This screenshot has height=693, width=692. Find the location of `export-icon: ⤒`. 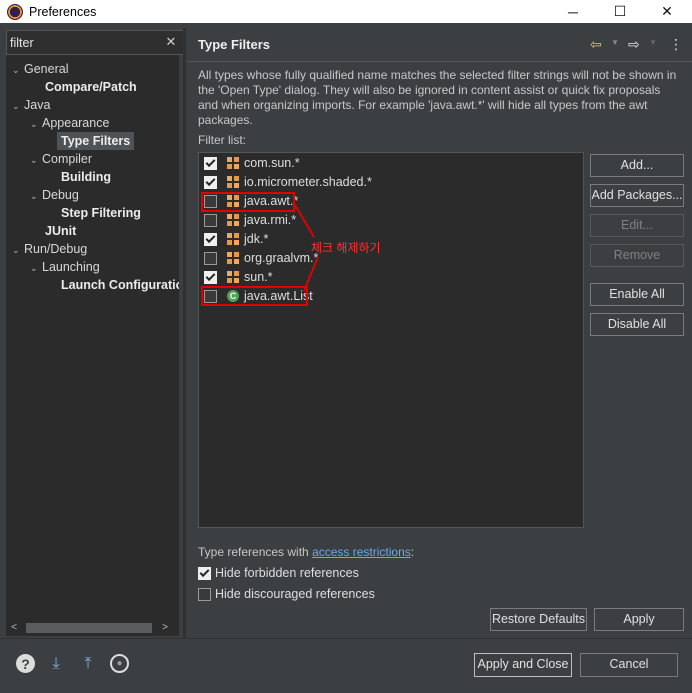

export-icon: ⤒ is located at coordinates (88, 664).